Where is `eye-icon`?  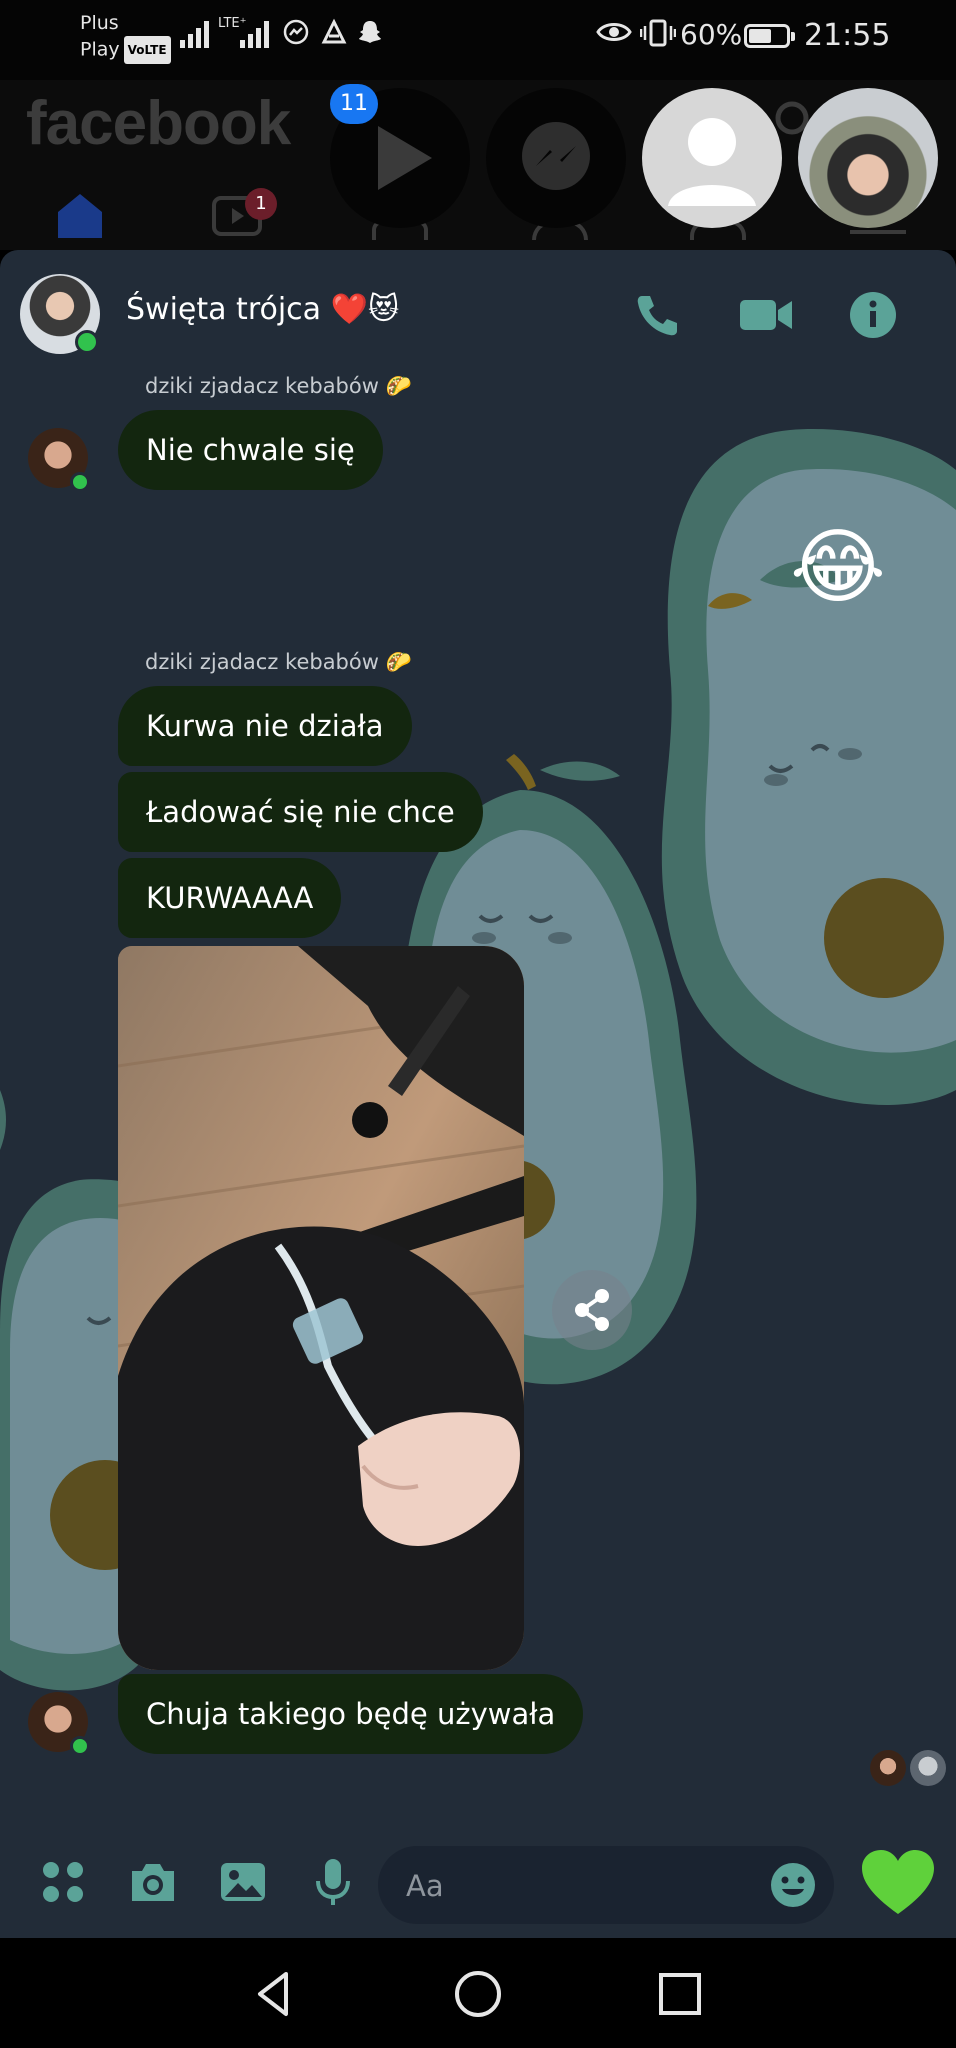 eye-icon is located at coordinates (614, 32).